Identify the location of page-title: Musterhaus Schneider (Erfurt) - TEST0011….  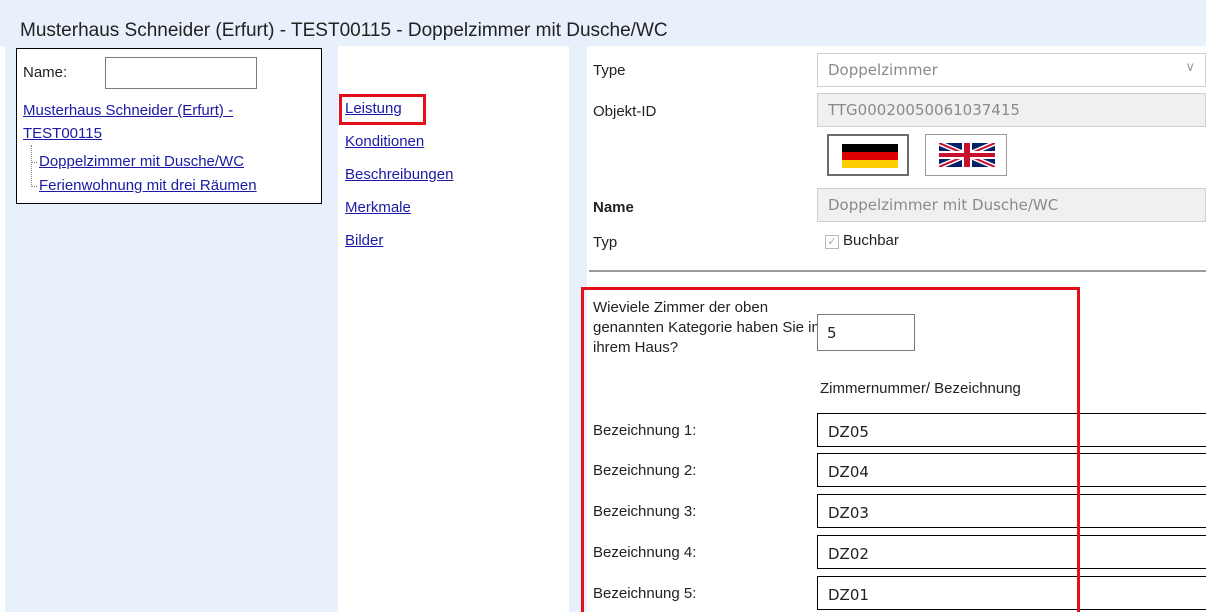
(344, 30).